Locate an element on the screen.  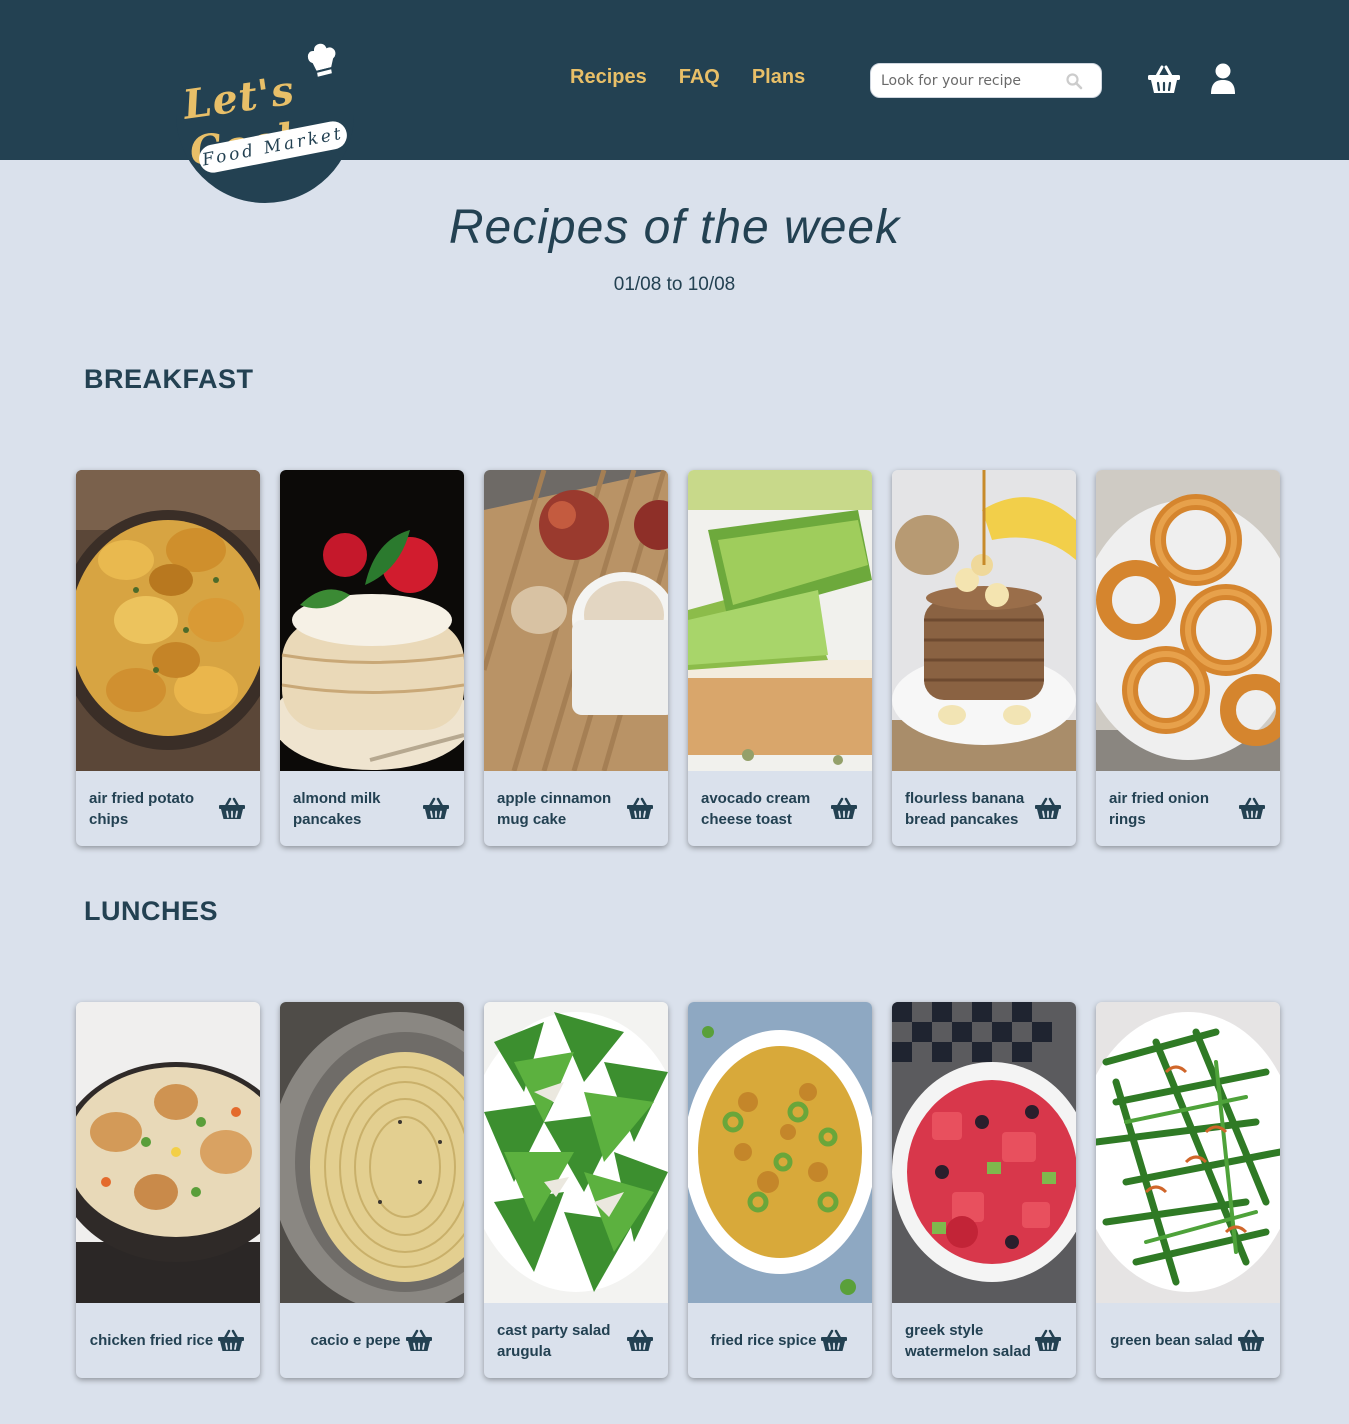
search-input is located at coordinates (971, 81).